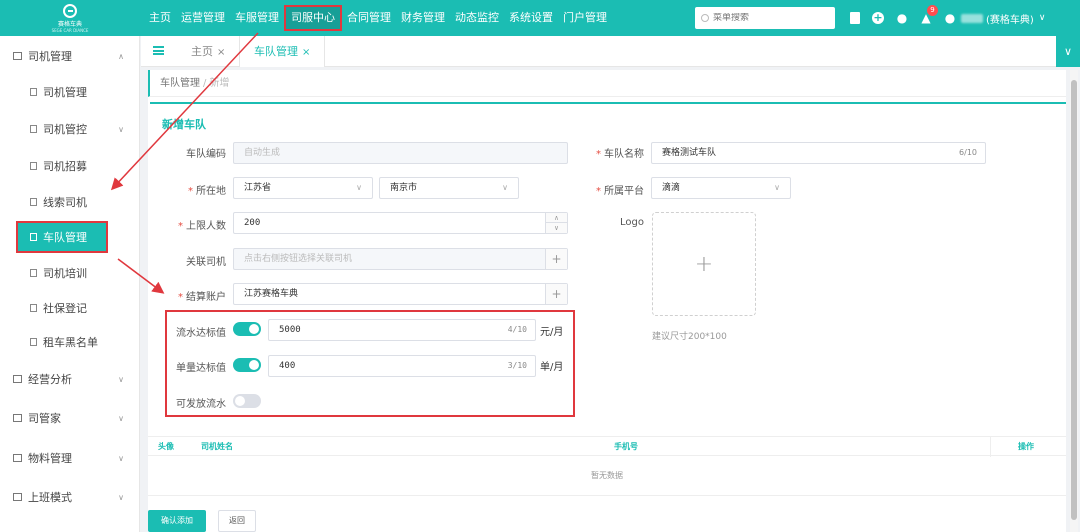 Image resolution: width=1080 pixels, height=532 pixels. I want to click on clipboard-icon, so click(855, 18).